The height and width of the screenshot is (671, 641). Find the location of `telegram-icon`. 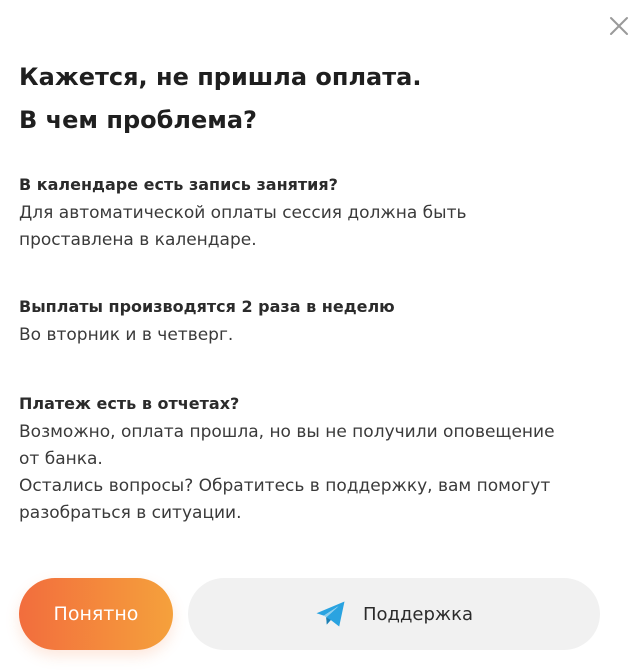

telegram-icon is located at coordinates (330, 614).